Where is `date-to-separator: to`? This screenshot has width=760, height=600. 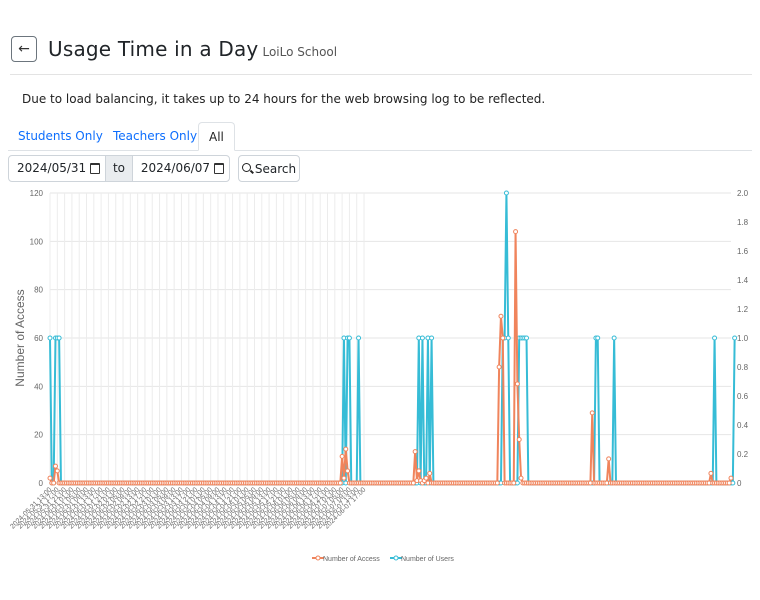
date-to-separator: to is located at coordinates (119, 168).